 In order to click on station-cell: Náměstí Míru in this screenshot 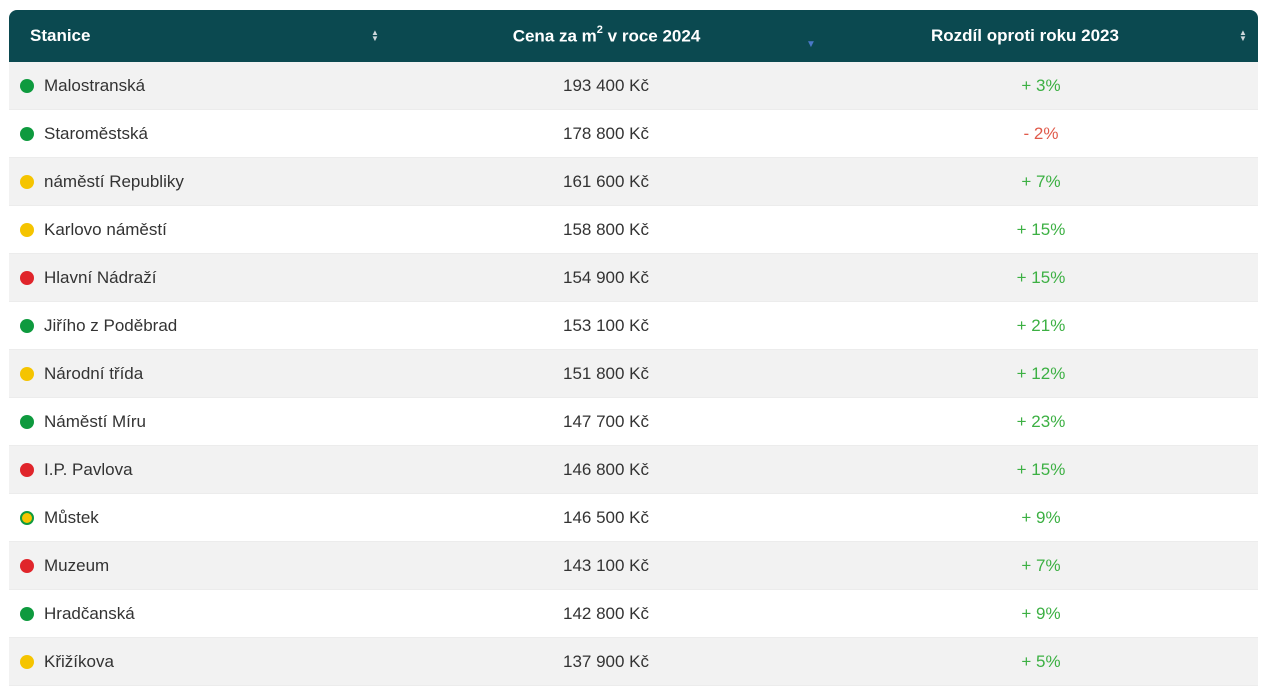, I will do `click(83, 422)`.